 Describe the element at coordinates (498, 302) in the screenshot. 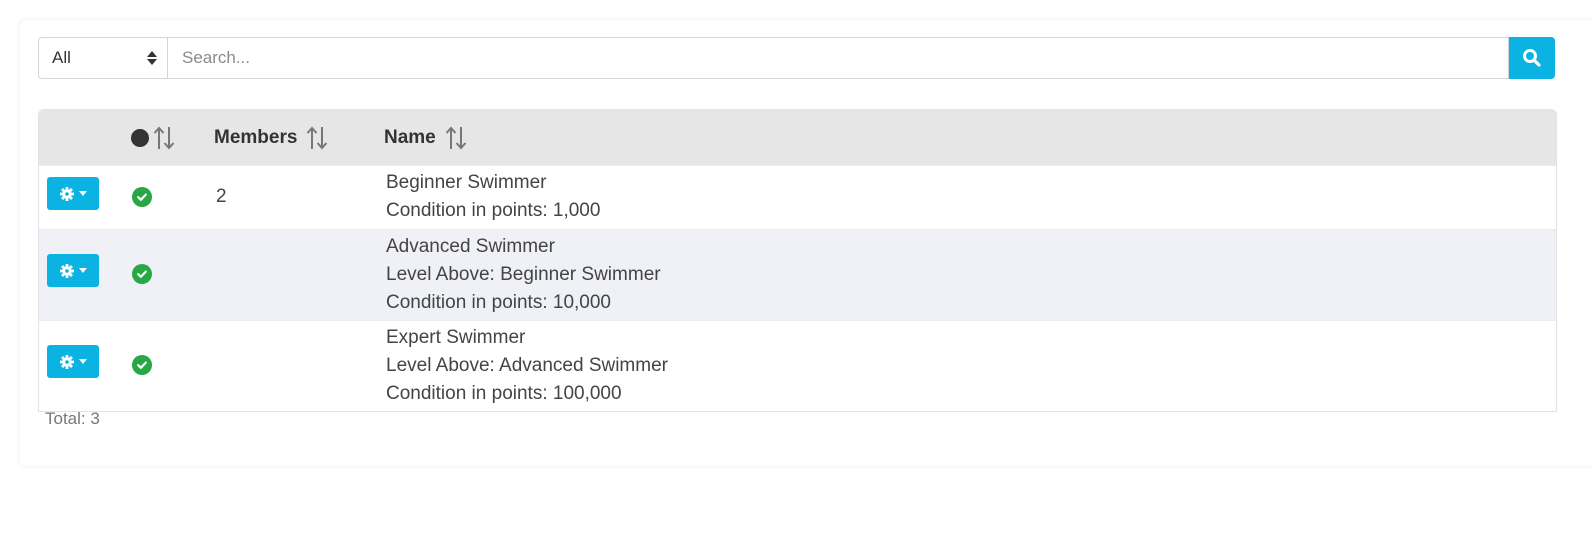

I see `level-condition: Condition in points: 10,000` at that location.